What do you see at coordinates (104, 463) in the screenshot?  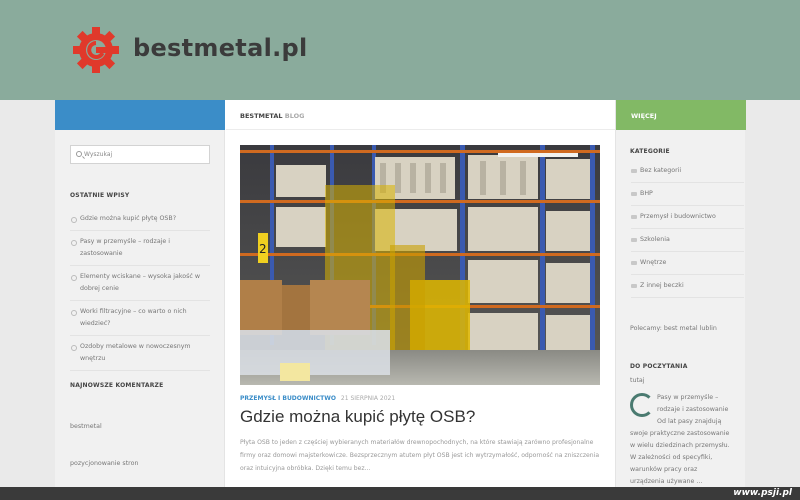 I see `comment-author-link: pozycjonowanie stron` at bounding box center [104, 463].